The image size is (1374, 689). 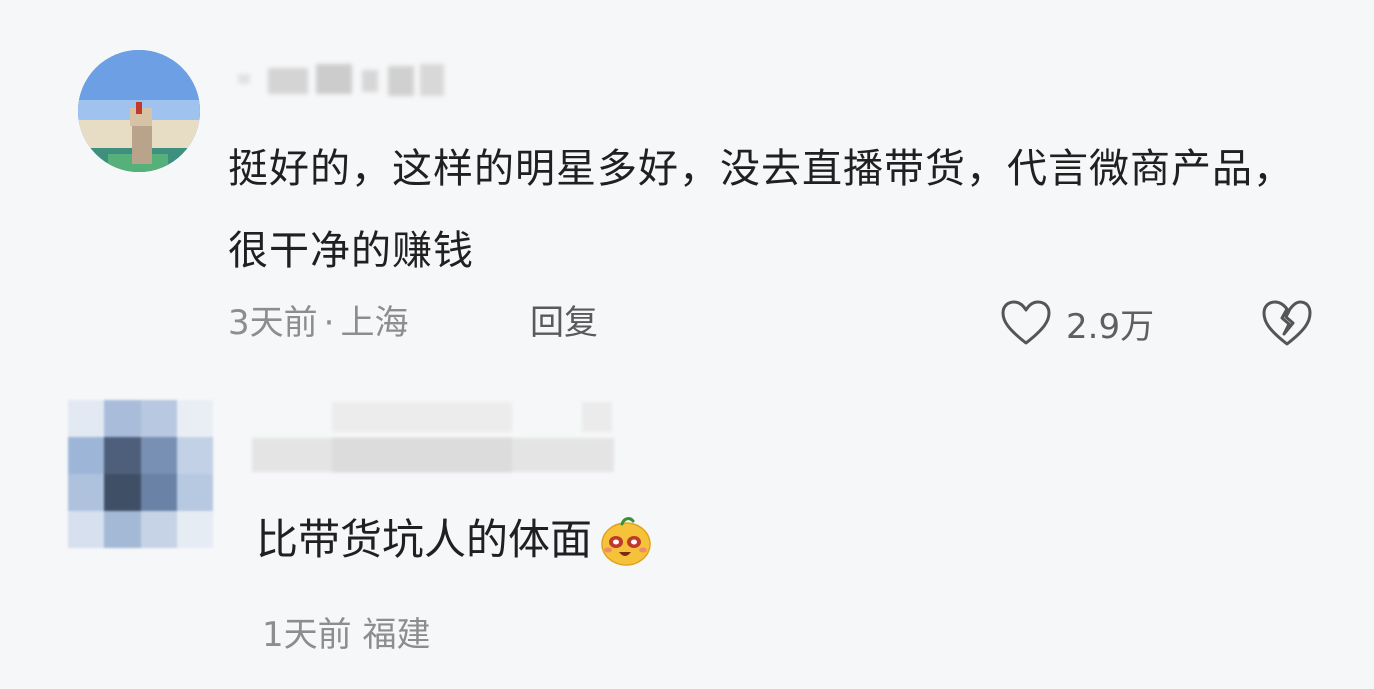 I want to click on comment-meta: 3天前 · 上海, so click(x=318, y=323).